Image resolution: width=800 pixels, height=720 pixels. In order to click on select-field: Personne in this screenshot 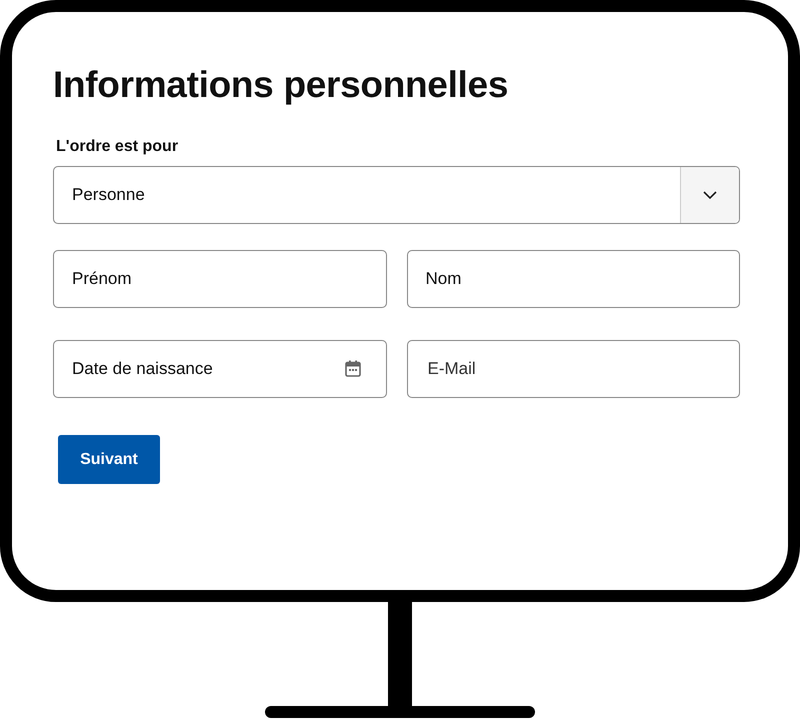, I will do `click(396, 195)`.